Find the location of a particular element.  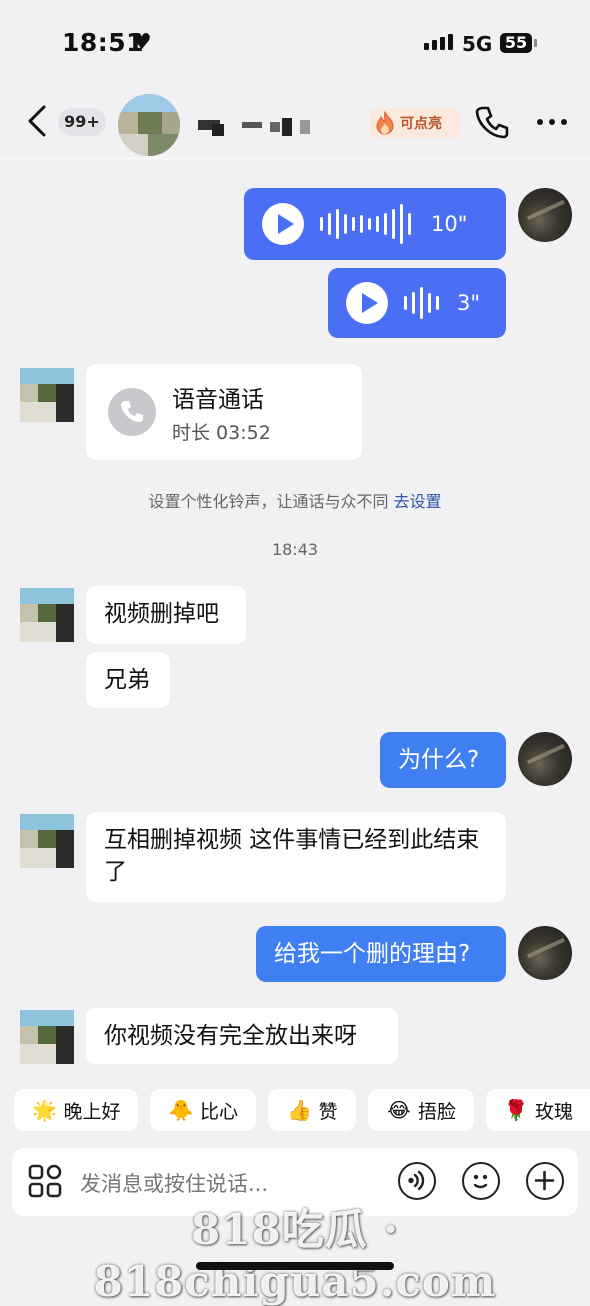

message-bubble: 你视频没有完全放出来呀 is located at coordinates (242, 1036).